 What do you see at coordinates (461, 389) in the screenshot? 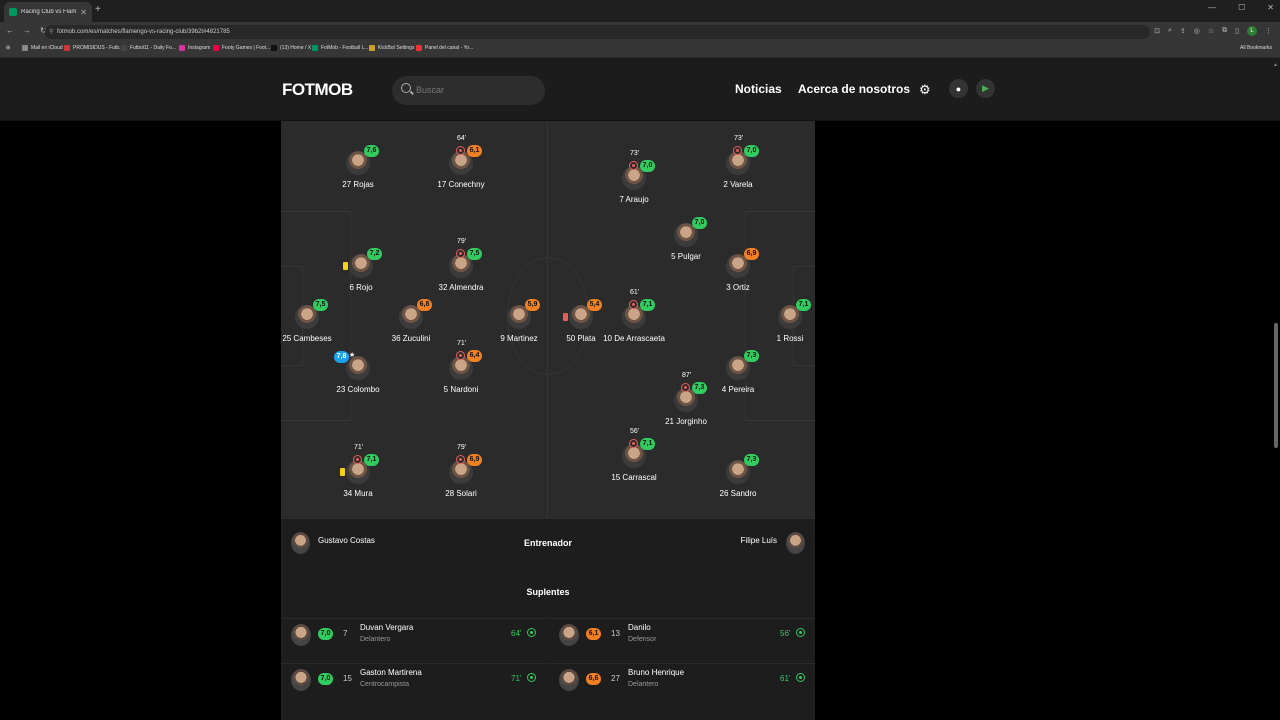
I see `player-name: 5 Nardoni` at bounding box center [461, 389].